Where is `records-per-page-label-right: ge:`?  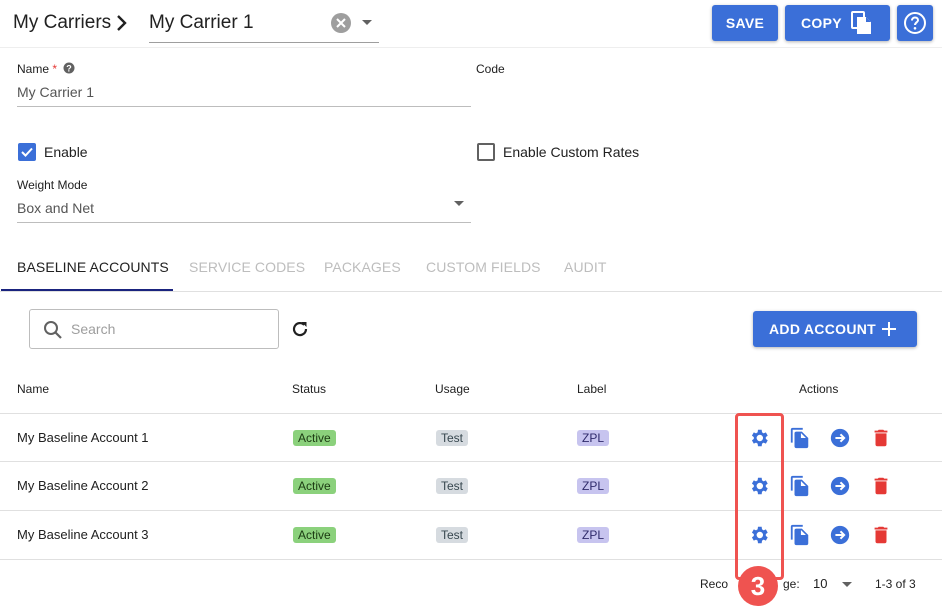
records-per-page-label-right: ge: is located at coordinates (791, 584).